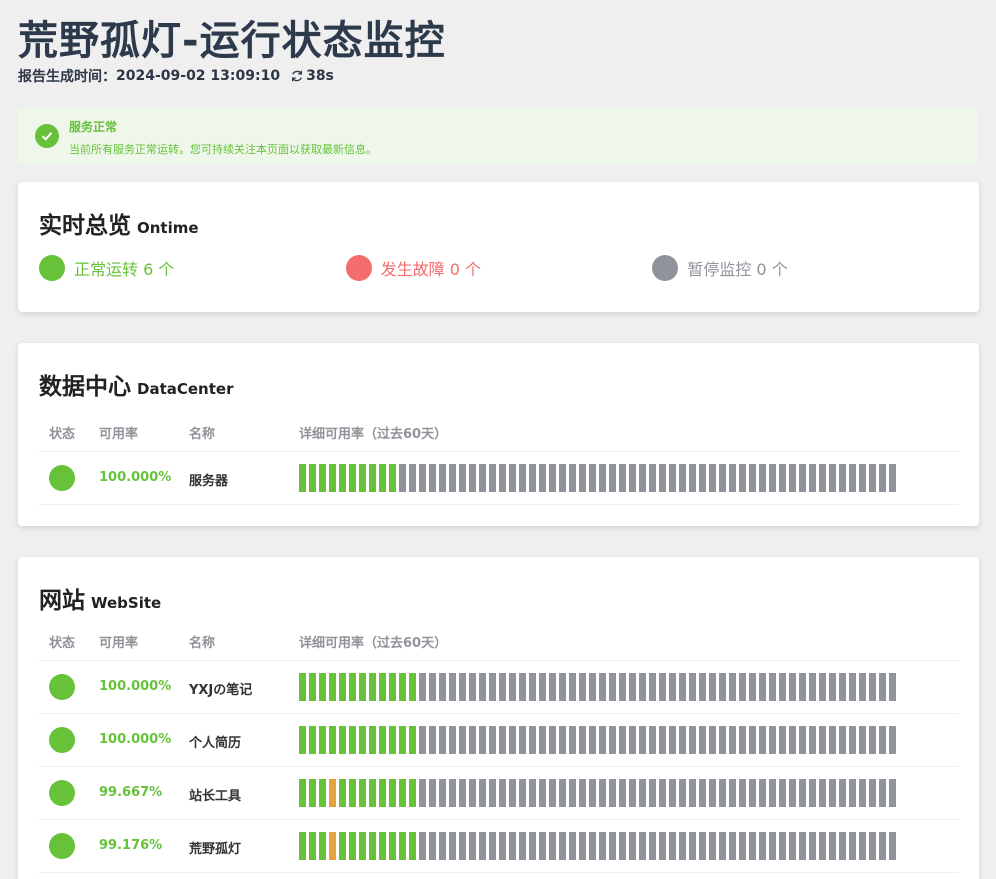 The image size is (996, 879). Describe the element at coordinates (499, 478) in the screenshot. I see `table-row: 100.000% 服务器` at that location.